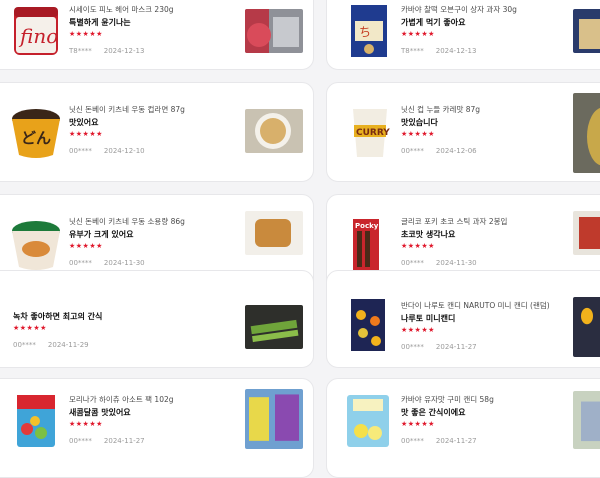 This screenshot has width=600, height=478. Describe the element at coordinates (157, 319) in the screenshot. I see `review-card: 녹차 좋아하면 최고의 간식 ★★★★★ 00**** 2024-11-29` at that location.